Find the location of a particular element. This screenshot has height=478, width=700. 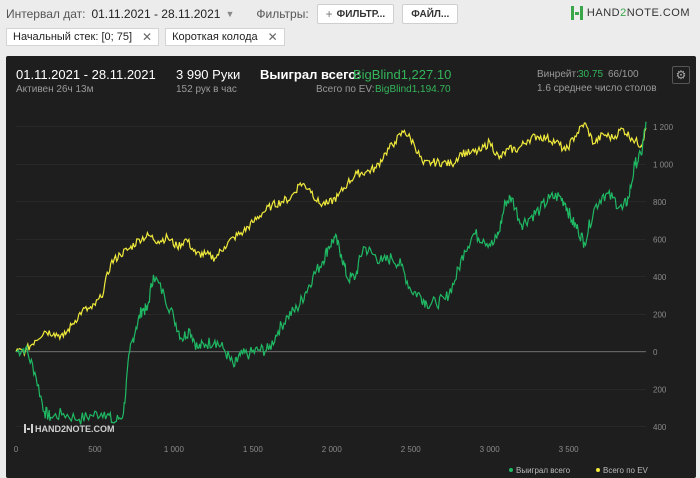

date-range-select: 01.11.2021 - 28.11.2021 ▼ is located at coordinates (162, 14).